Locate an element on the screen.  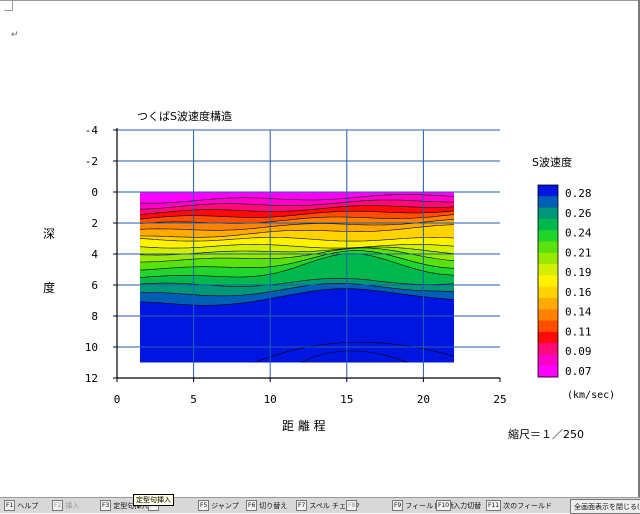
fkey-badge: F10 is located at coordinates (444, 505).